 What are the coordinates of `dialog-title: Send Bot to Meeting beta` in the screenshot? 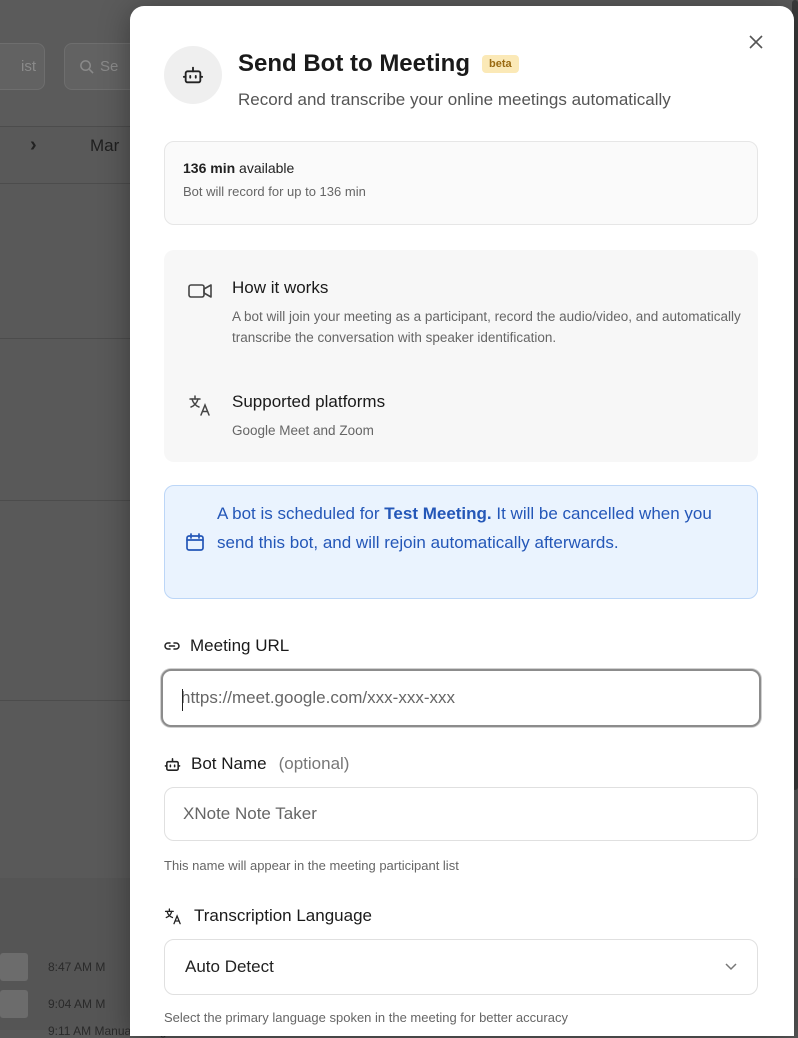 It's located at (378, 64).